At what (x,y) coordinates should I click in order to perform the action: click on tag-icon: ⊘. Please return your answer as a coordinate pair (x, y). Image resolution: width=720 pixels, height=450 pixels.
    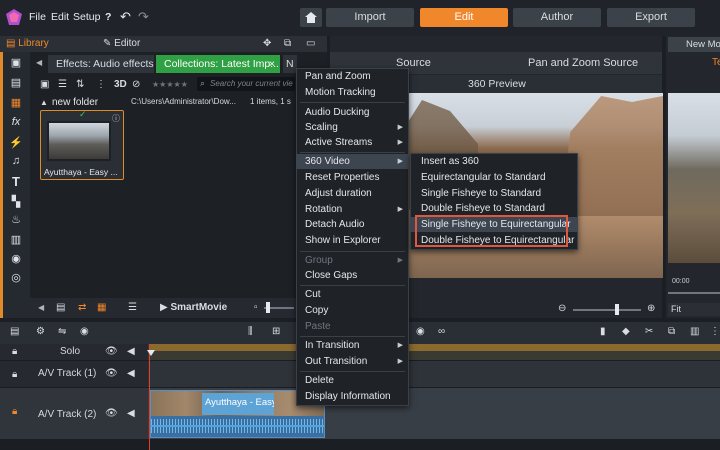
    Looking at the image, I should click on (136, 84).